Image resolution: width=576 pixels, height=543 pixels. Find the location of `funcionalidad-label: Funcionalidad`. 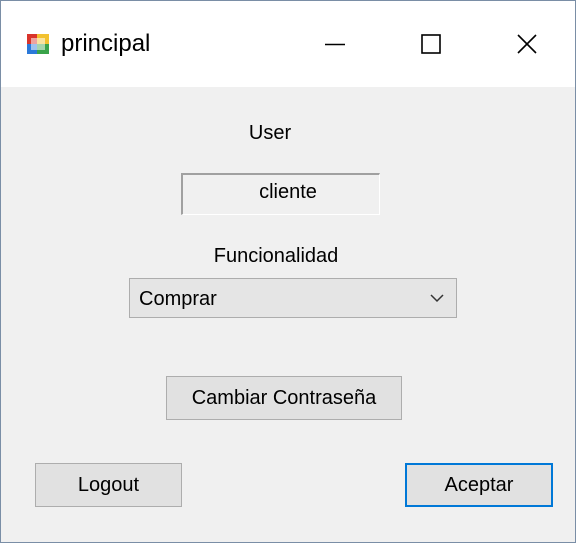

funcionalidad-label: Funcionalidad is located at coordinates (276, 256).